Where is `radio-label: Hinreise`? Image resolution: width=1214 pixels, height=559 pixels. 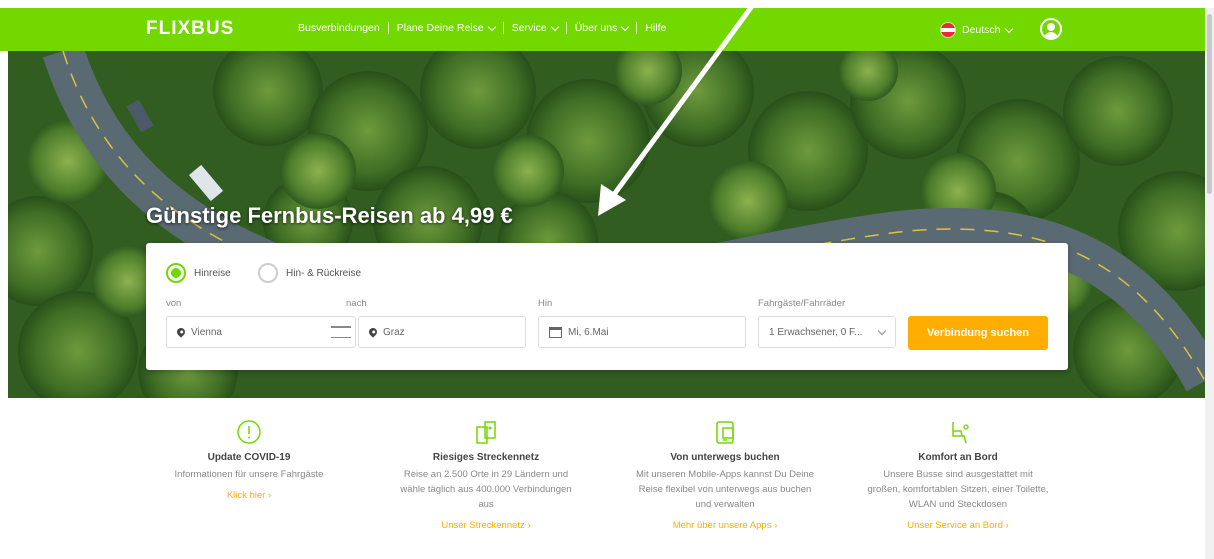 radio-label: Hinreise is located at coordinates (212, 273).